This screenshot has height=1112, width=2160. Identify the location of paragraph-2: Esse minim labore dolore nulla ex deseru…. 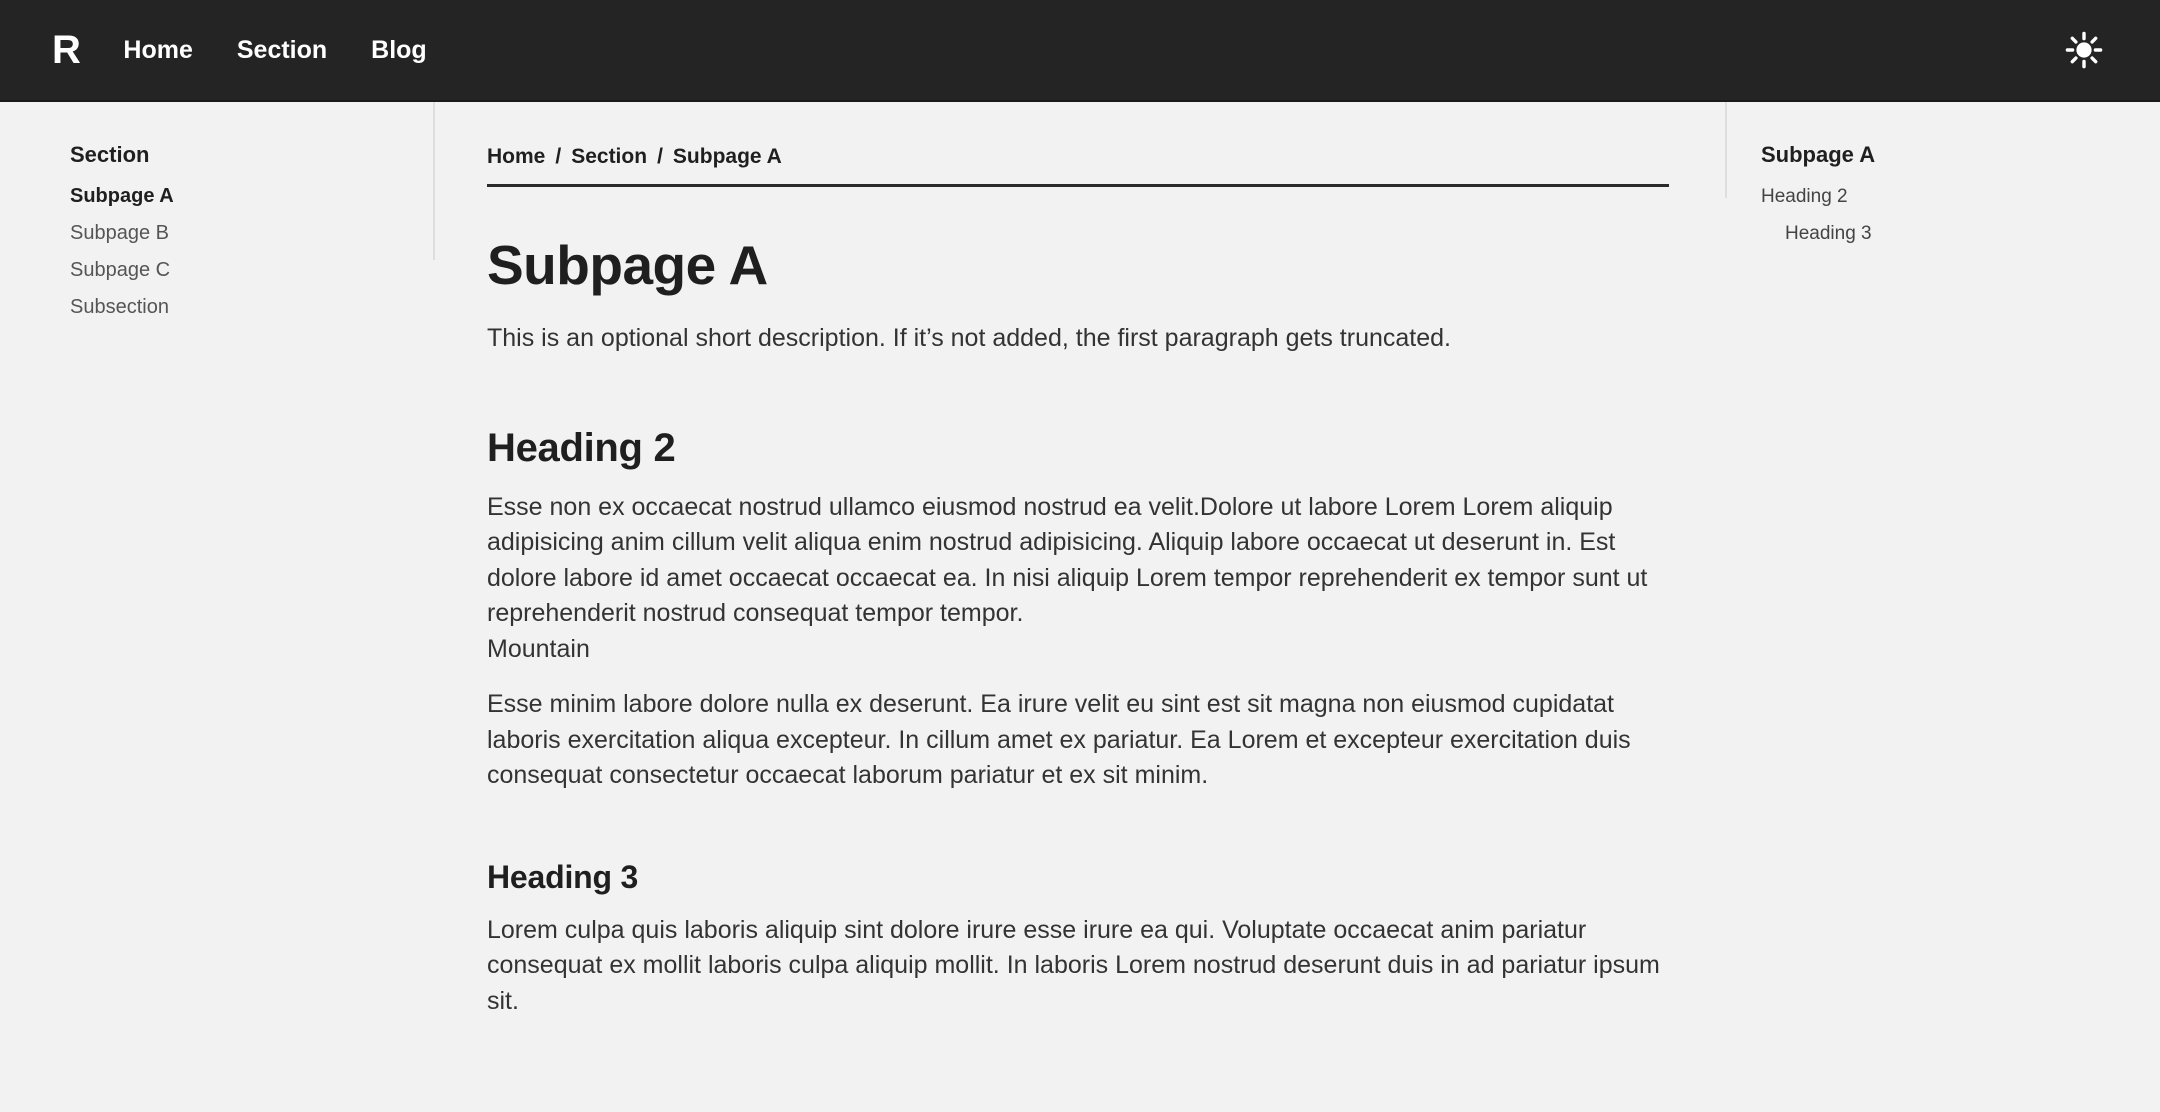
(1059, 740).